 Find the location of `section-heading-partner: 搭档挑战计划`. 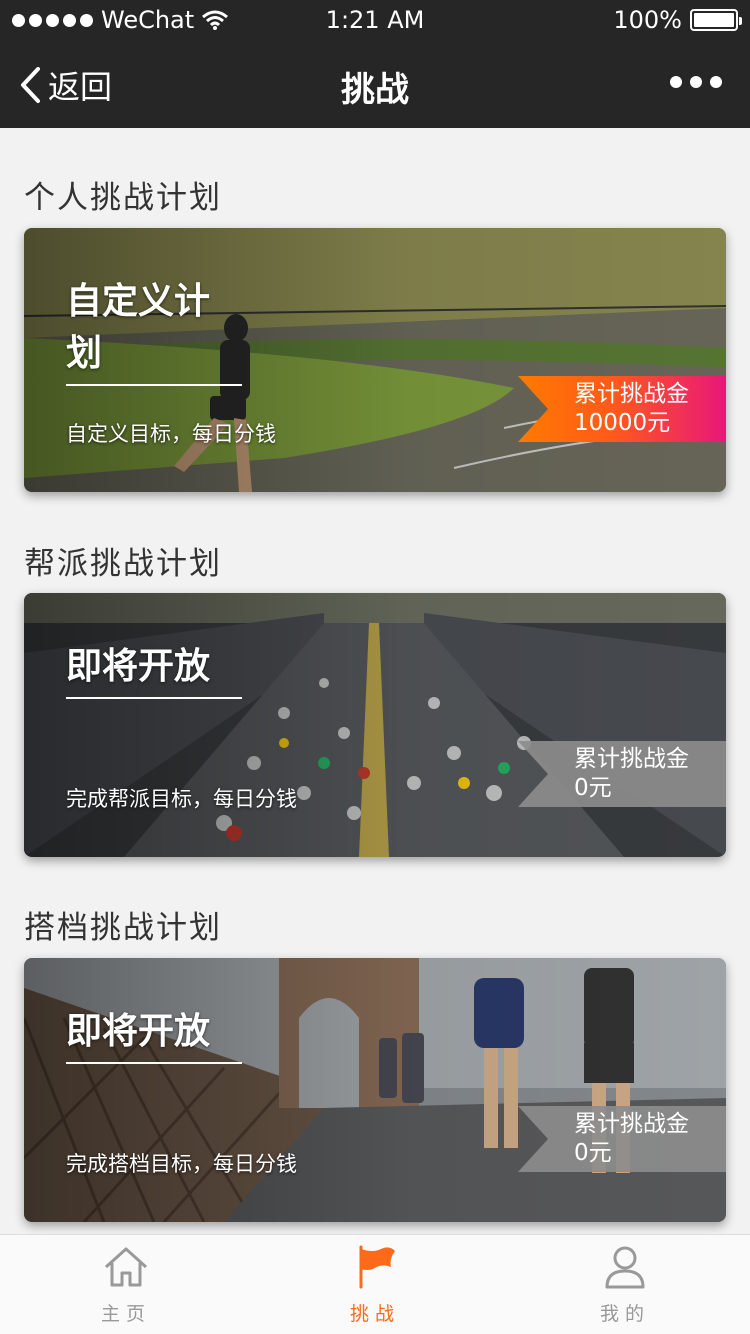

section-heading-partner: 搭档挑战计划 is located at coordinates (123, 928).